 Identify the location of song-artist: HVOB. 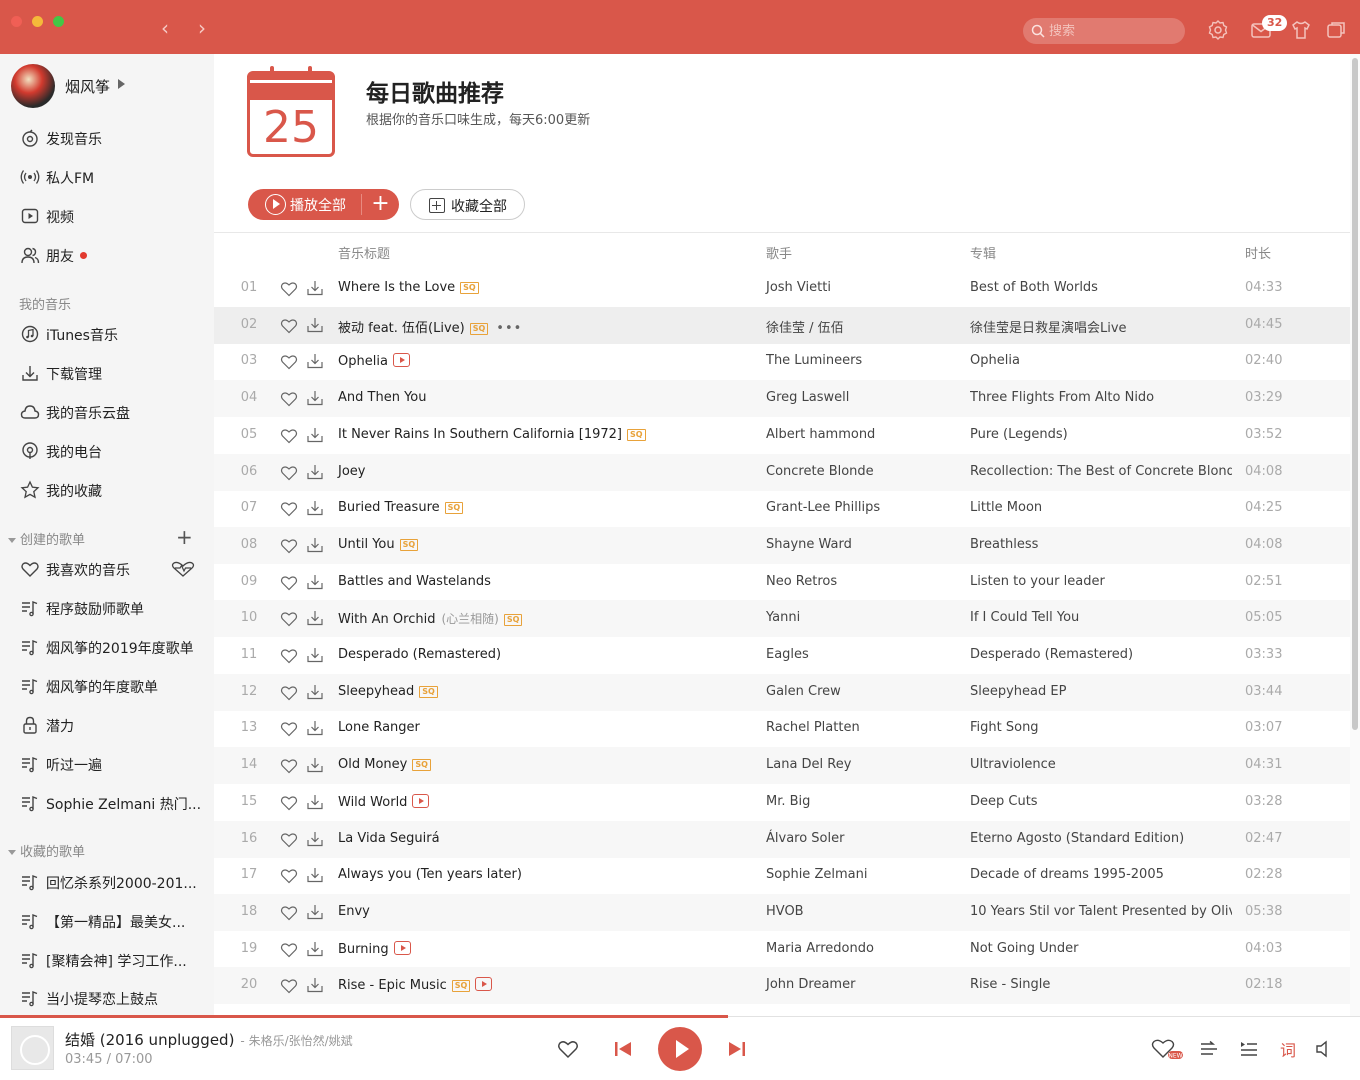
(785, 911).